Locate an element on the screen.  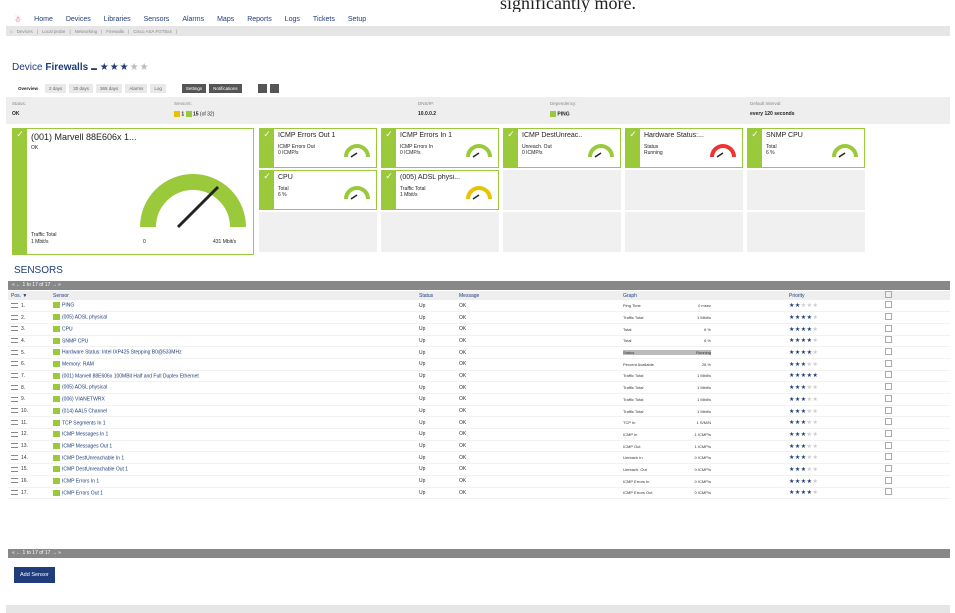
sensor-cell: ICMP Errors In 1 is located at coordinates (233, 481).